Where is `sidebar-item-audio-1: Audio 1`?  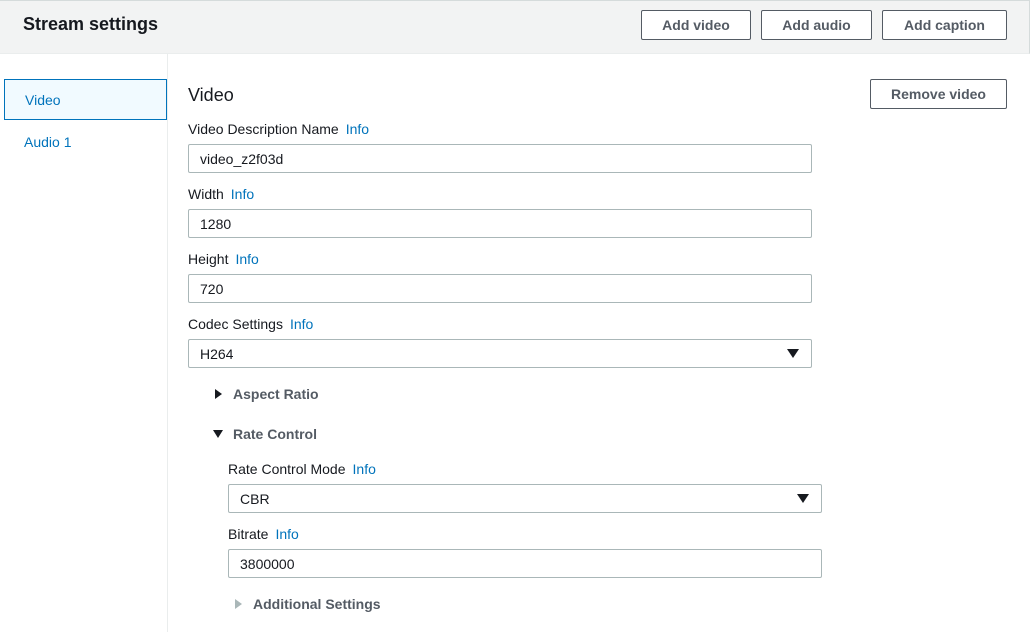
sidebar-item-audio-1: Audio 1 is located at coordinates (85, 141).